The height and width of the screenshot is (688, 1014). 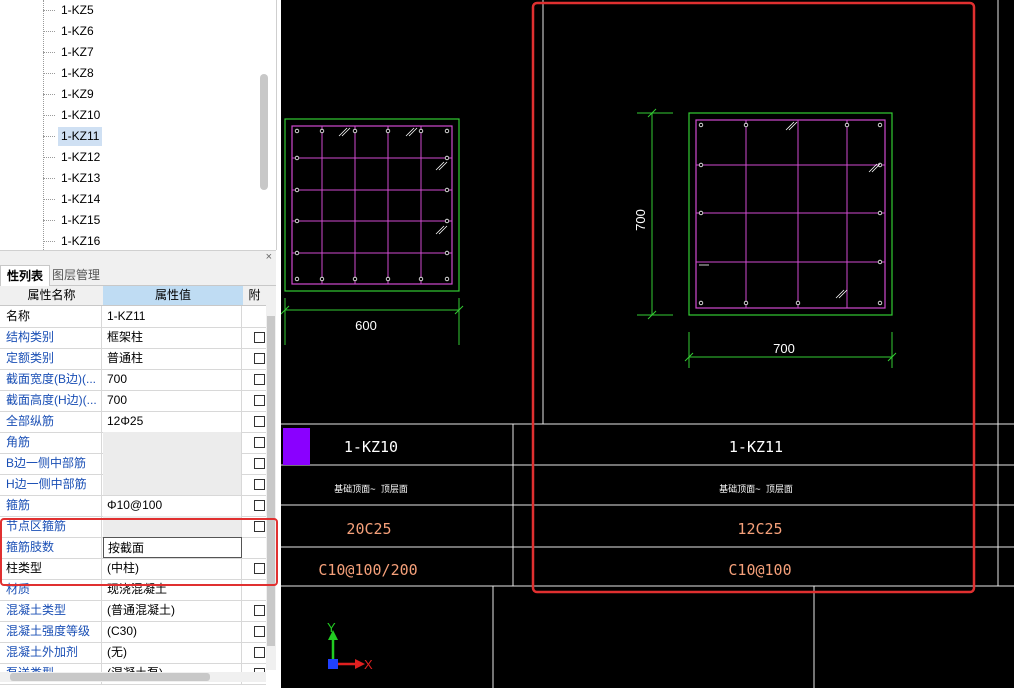 What do you see at coordinates (172, 421) in the screenshot?
I see `property-value: 12Φ25` at bounding box center [172, 421].